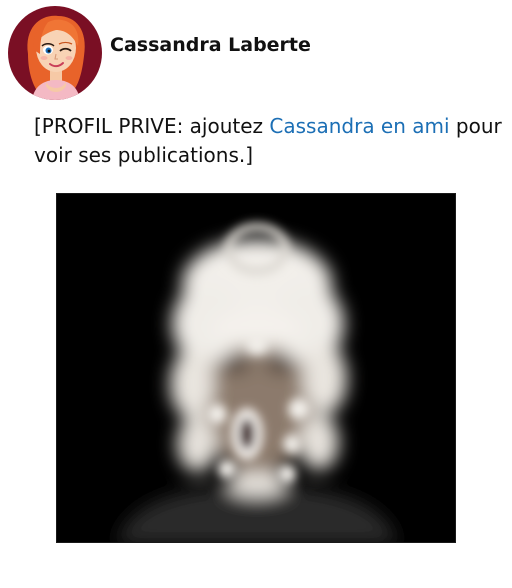 The height and width of the screenshot is (588, 512). What do you see at coordinates (210, 45) in the screenshot?
I see `profile-name: Cassandra Laberte` at bounding box center [210, 45].